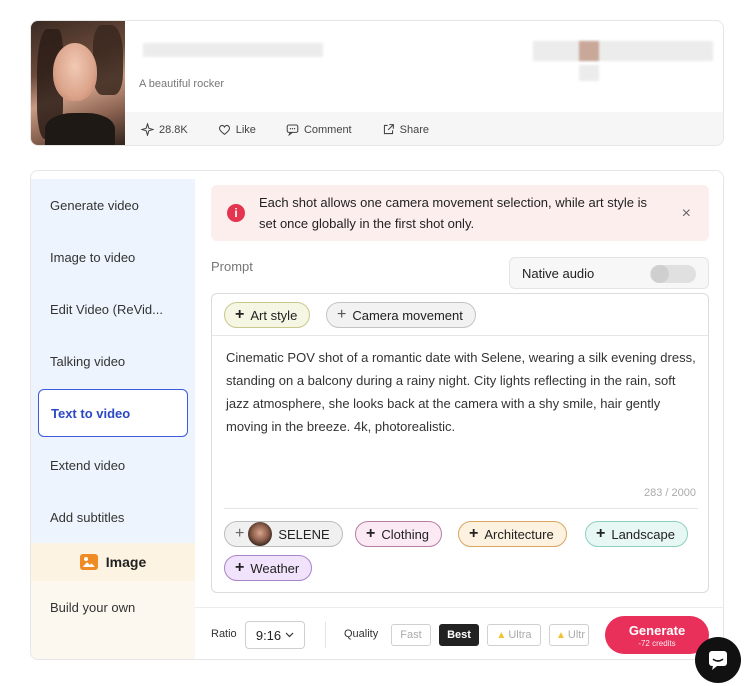 This screenshot has height=686, width=755. I want to click on character-tag-selene: + SELENE, so click(283, 534).